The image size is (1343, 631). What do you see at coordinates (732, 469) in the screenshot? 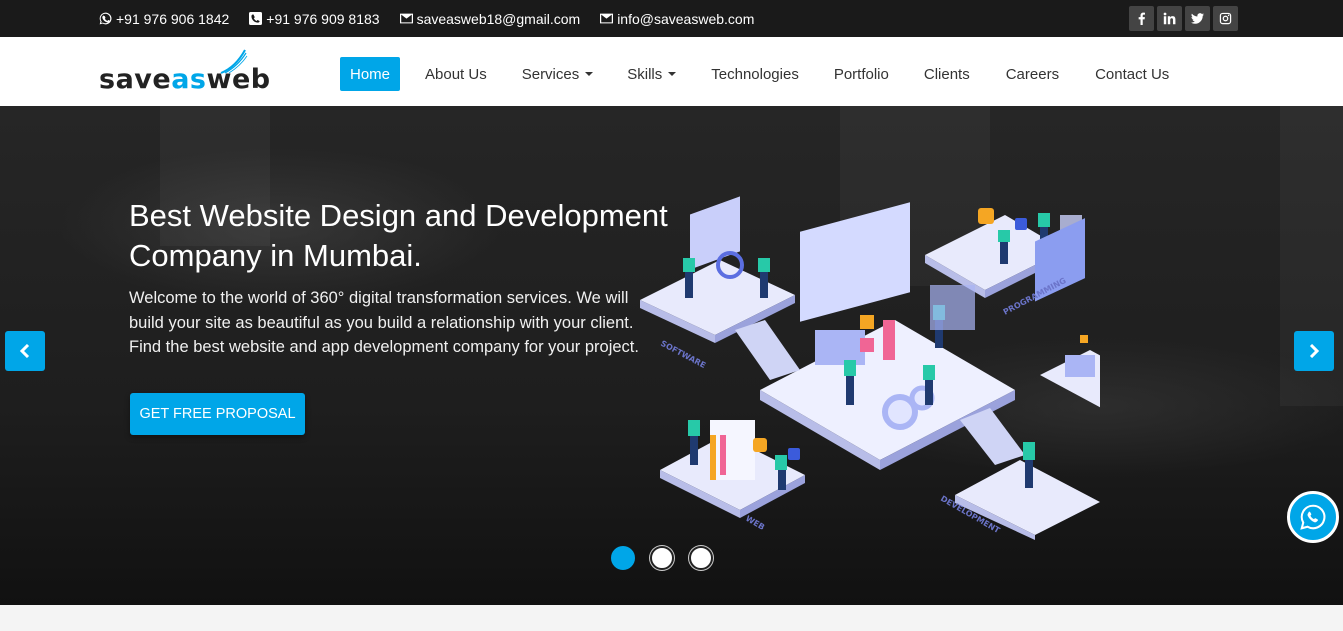
I see `web-platform` at bounding box center [732, 469].